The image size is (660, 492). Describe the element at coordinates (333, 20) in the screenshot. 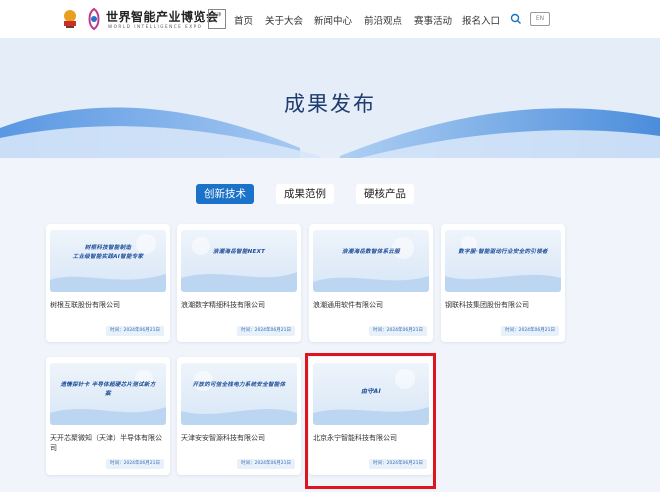

I see `nav-news: 新闻中心` at that location.